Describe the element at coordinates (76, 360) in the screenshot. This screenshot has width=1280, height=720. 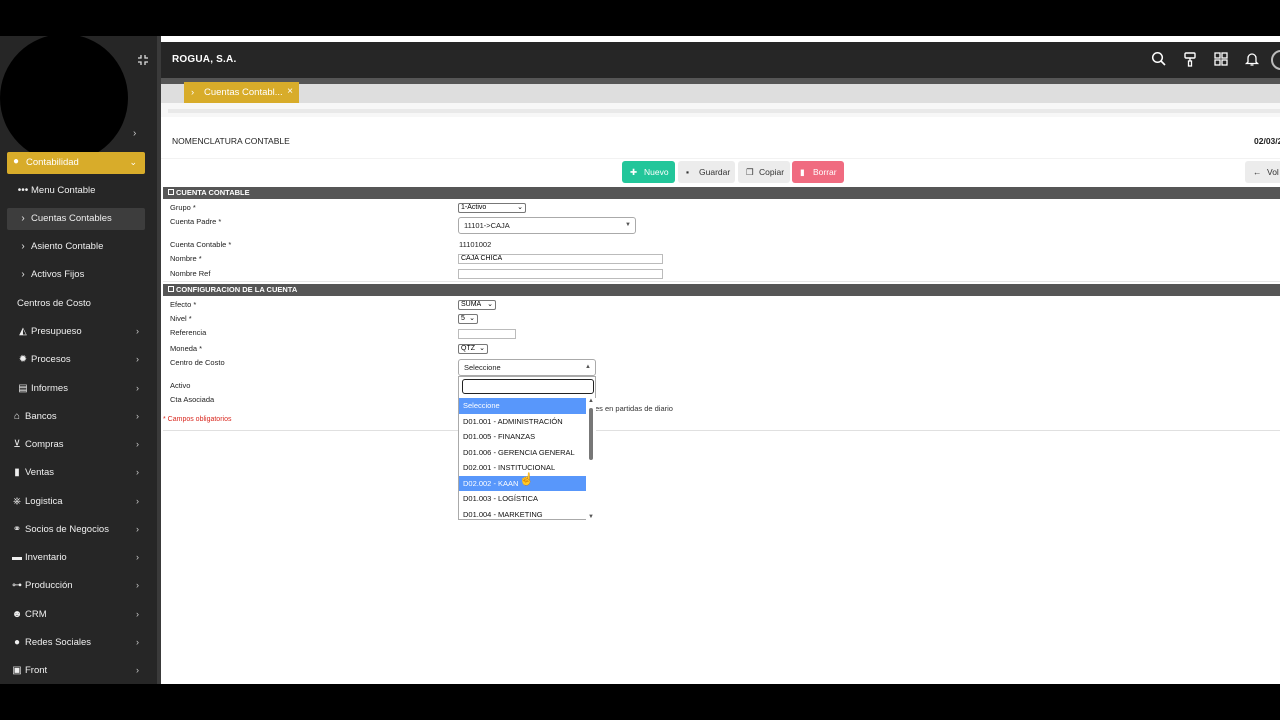
I see `sidebar-item-procesos: ✹ Procesos ›` at that location.